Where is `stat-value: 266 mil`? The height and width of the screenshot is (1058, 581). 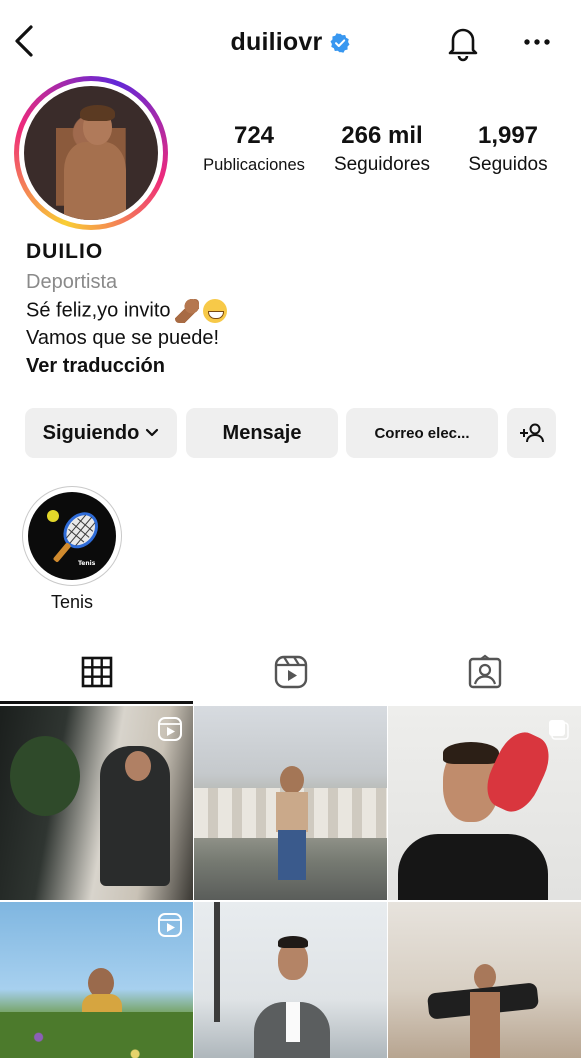 stat-value: 266 mil is located at coordinates (382, 135).